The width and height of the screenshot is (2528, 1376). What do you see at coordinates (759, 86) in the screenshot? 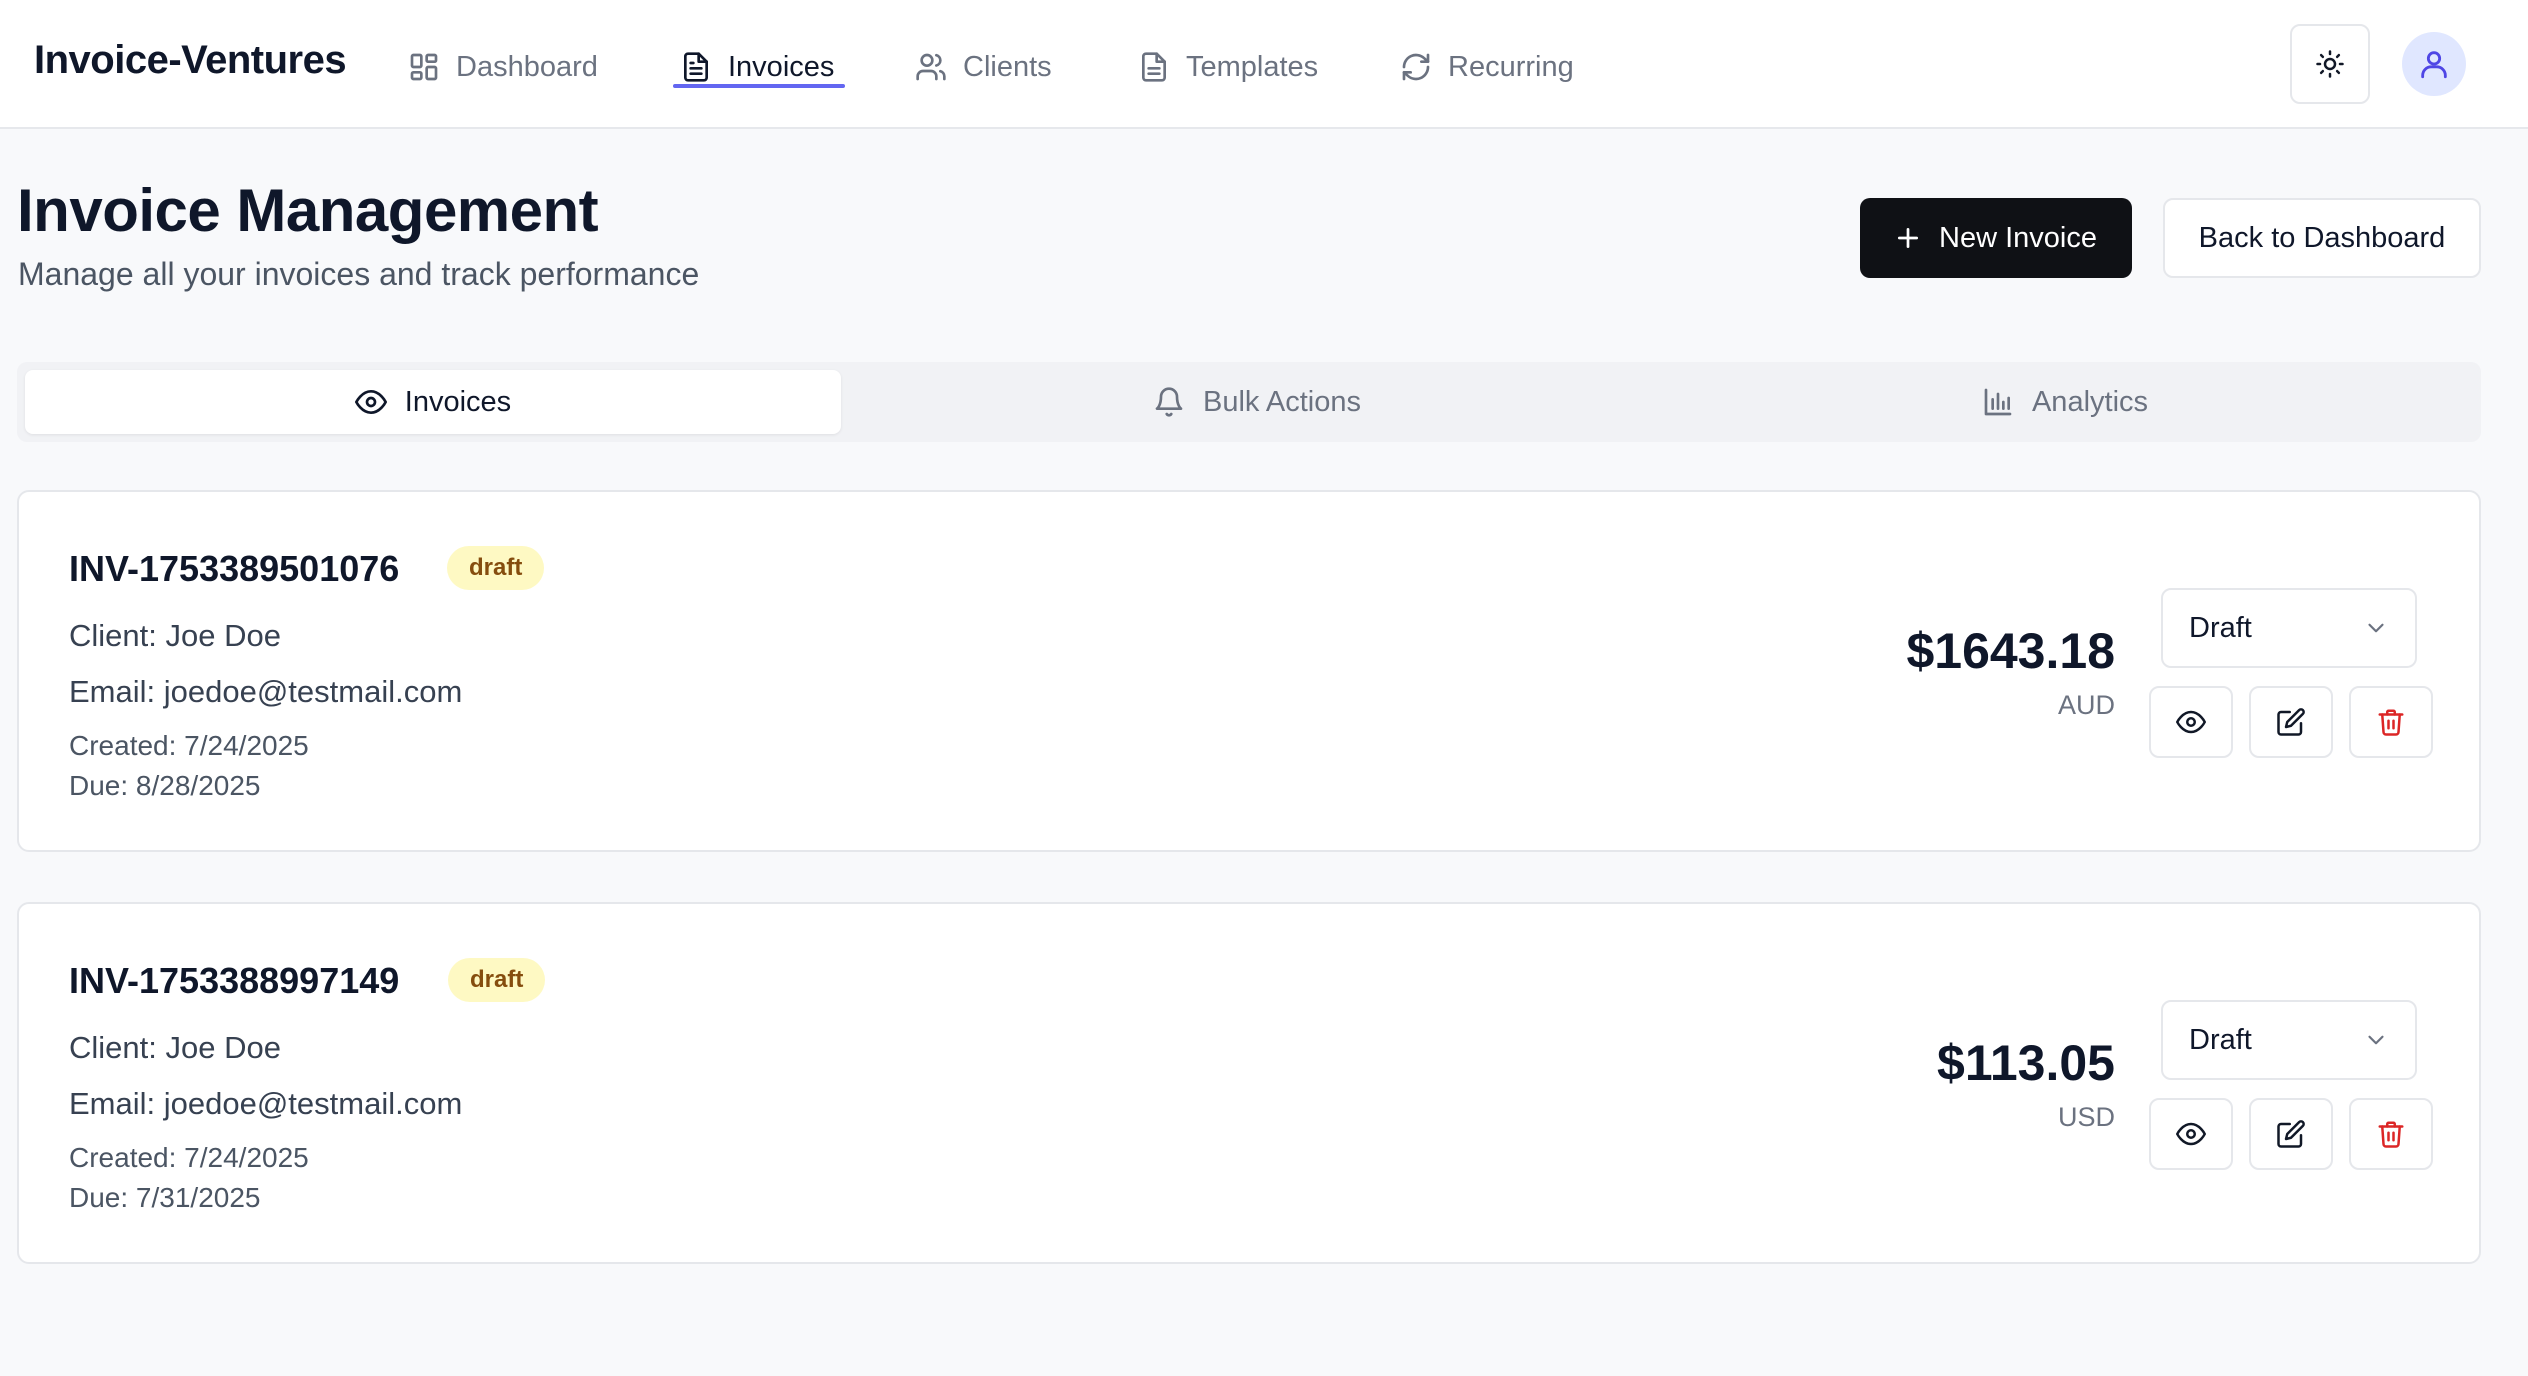
I see `active-nav-indicator` at bounding box center [759, 86].